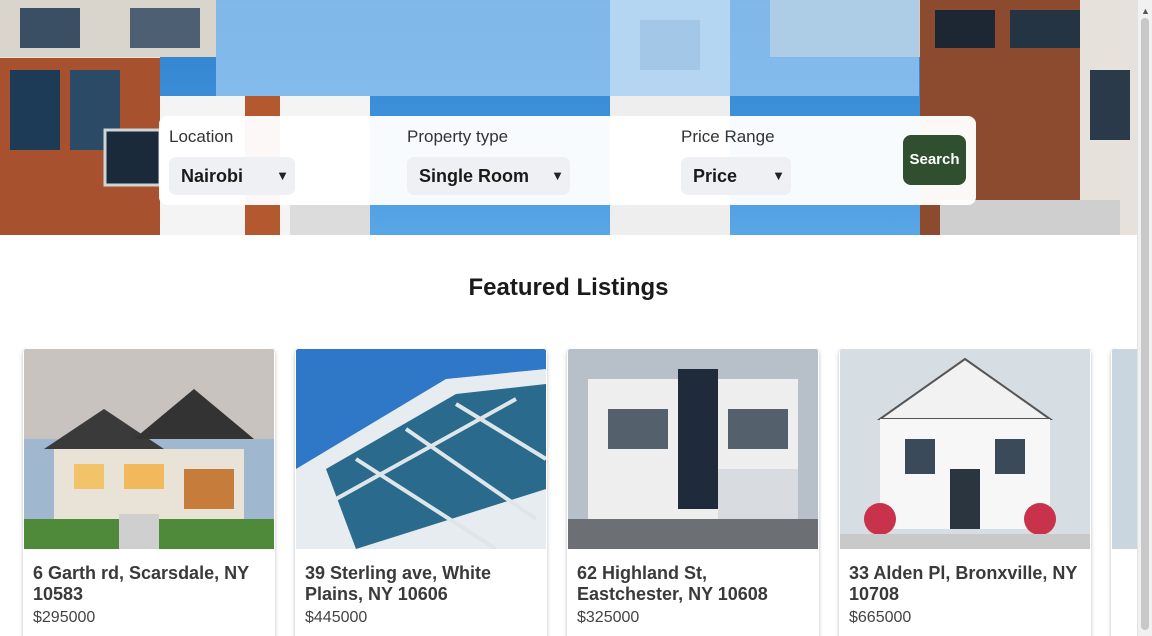  Describe the element at coordinates (880, 617) in the screenshot. I see `listing-price: $665000` at that location.